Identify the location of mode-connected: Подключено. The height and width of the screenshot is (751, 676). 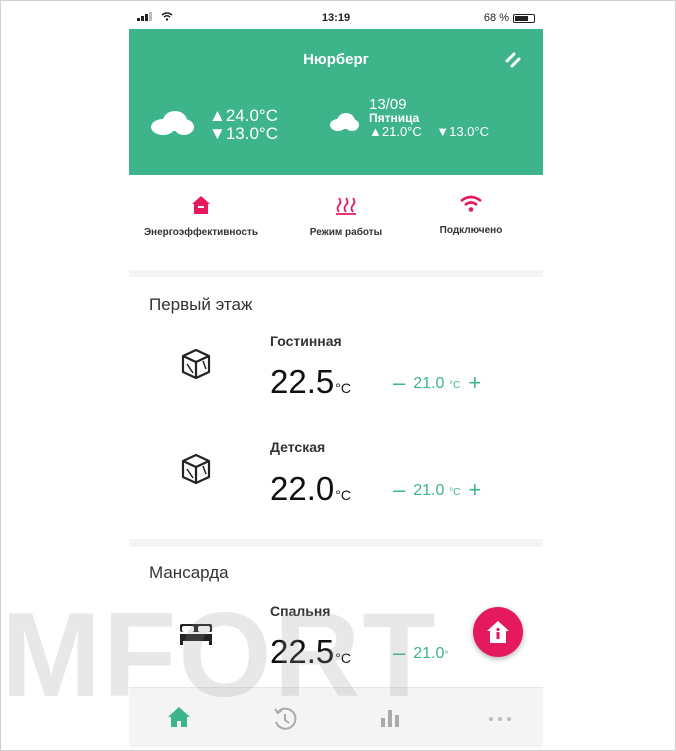
(469, 215).